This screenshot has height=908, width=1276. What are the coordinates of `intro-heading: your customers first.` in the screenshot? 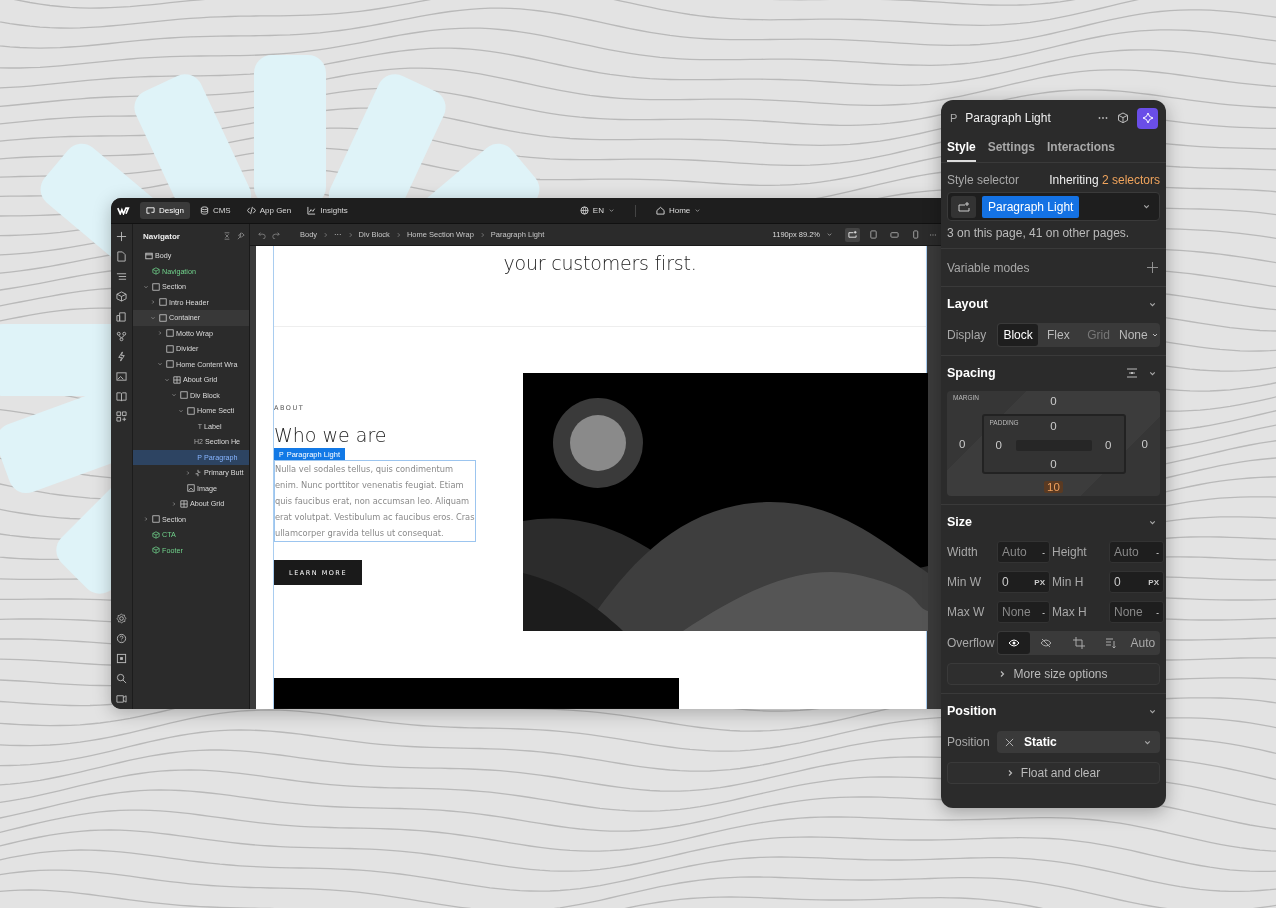 It's located at (600, 263).